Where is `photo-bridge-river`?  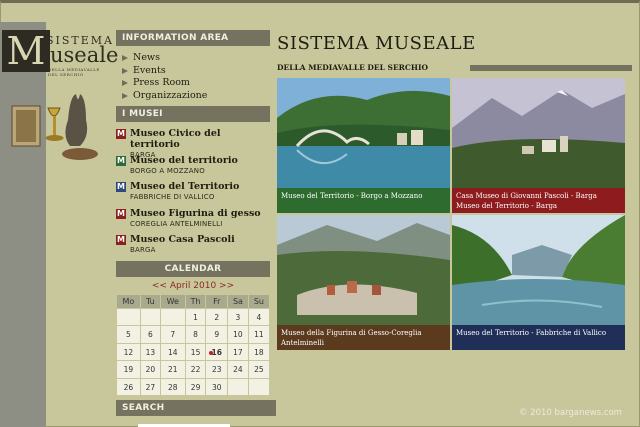
photo-bridge-river is located at coordinates (363, 133).